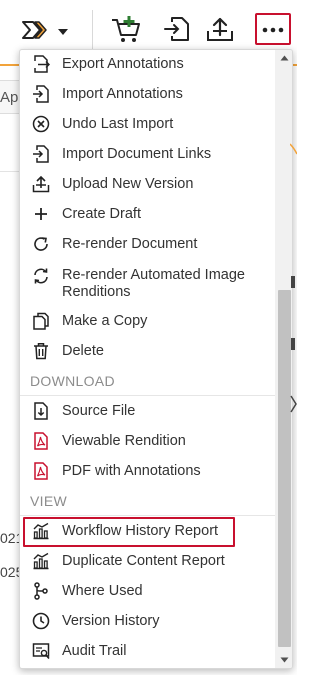 Image resolution: width=320 pixels, height=675 pixels. I want to click on menu-item-import-document-links: Import Document Links, so click(147, 154).